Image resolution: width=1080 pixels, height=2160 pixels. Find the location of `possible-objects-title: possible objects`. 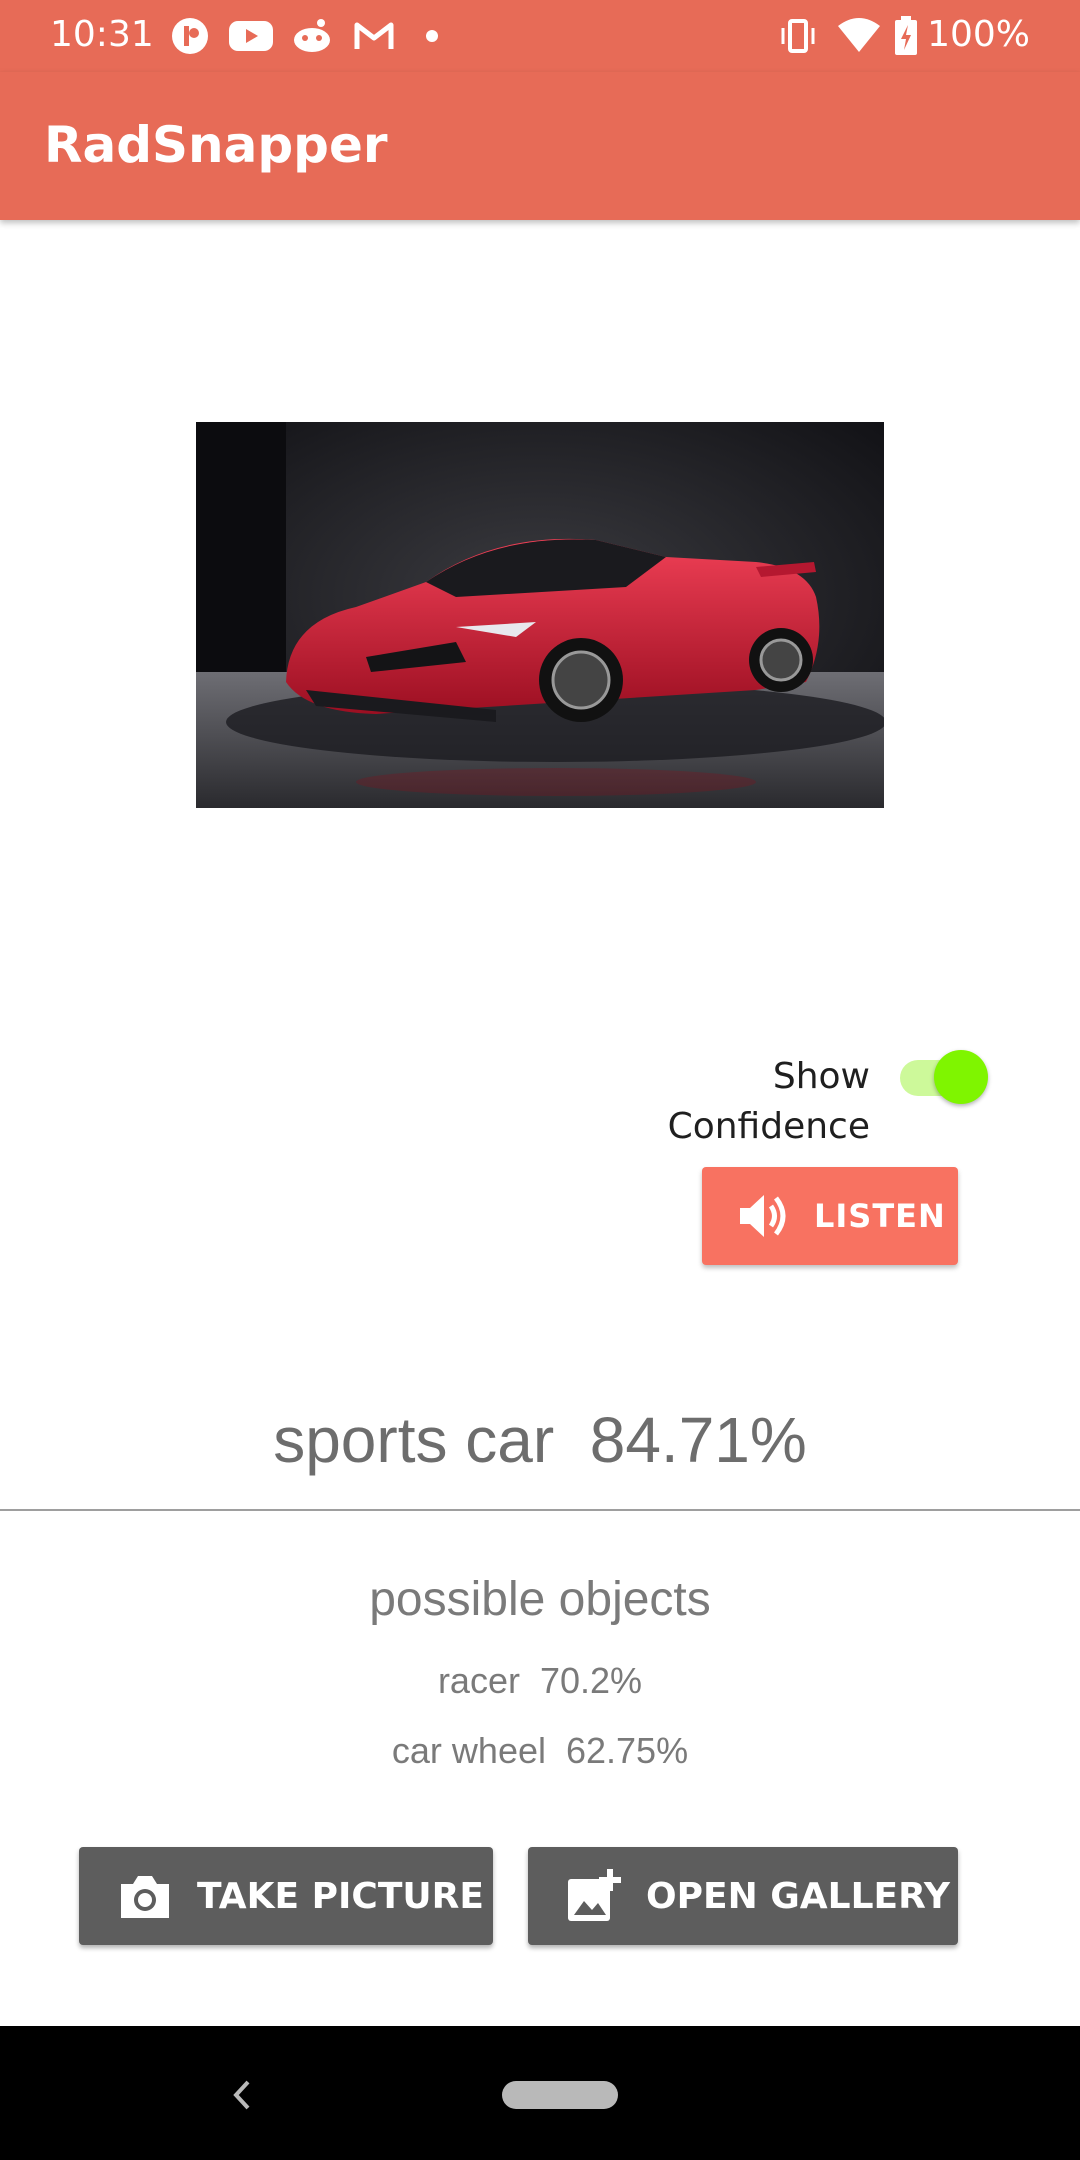

possible-objects-title: possible objects is located at coordinates (540, 1599).